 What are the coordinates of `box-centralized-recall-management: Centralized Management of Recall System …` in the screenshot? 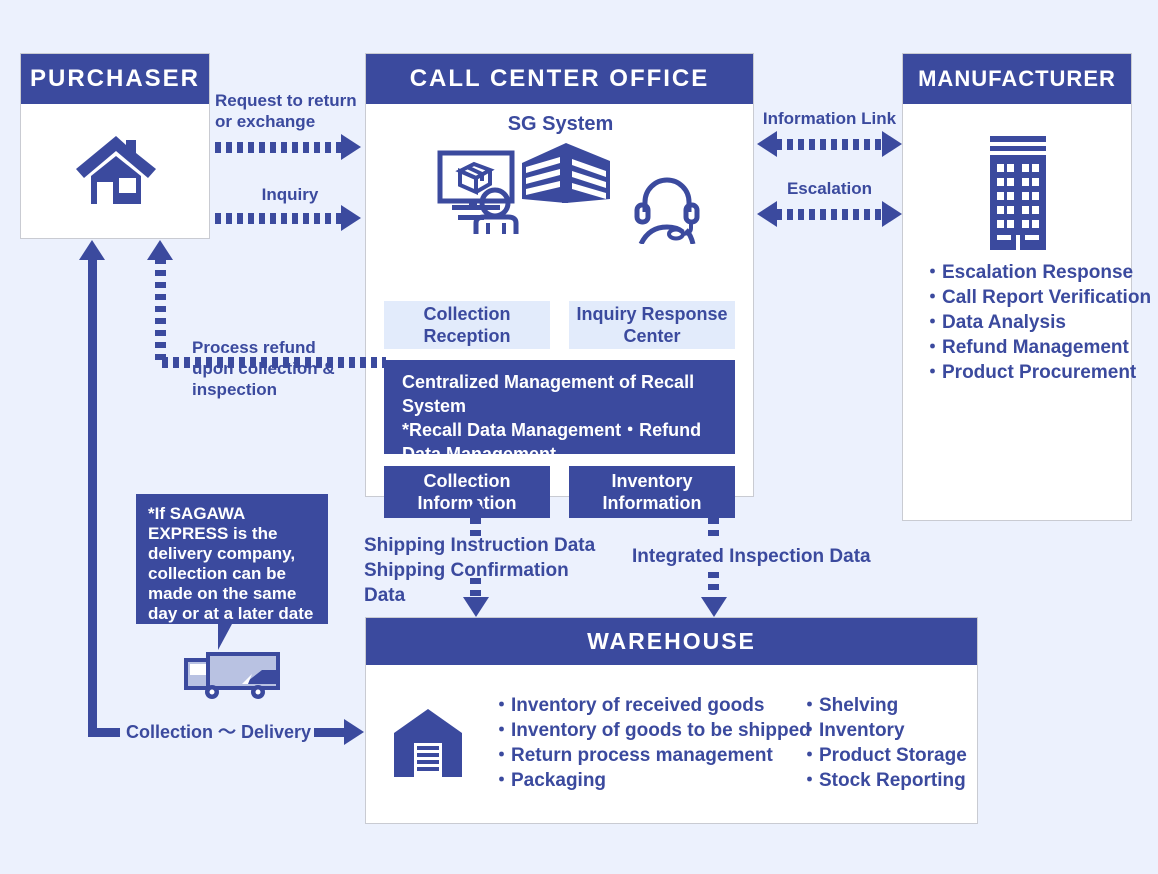 It's located at (559, 412).